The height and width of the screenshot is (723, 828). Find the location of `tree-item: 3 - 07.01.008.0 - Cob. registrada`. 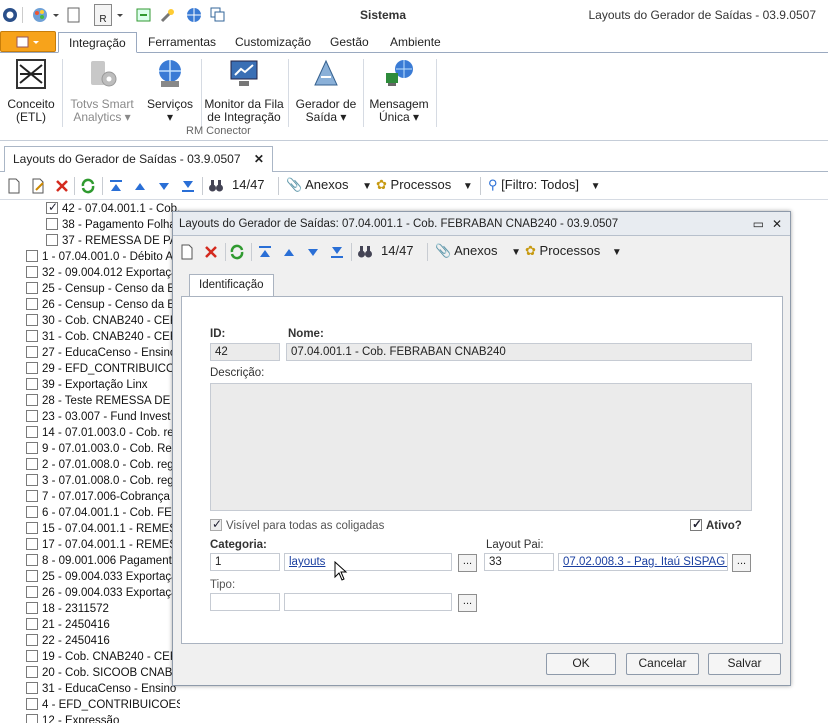

tree-item: 3 - 07.01.008.0 - Cob. registrada is located at coordinates (103, 482).